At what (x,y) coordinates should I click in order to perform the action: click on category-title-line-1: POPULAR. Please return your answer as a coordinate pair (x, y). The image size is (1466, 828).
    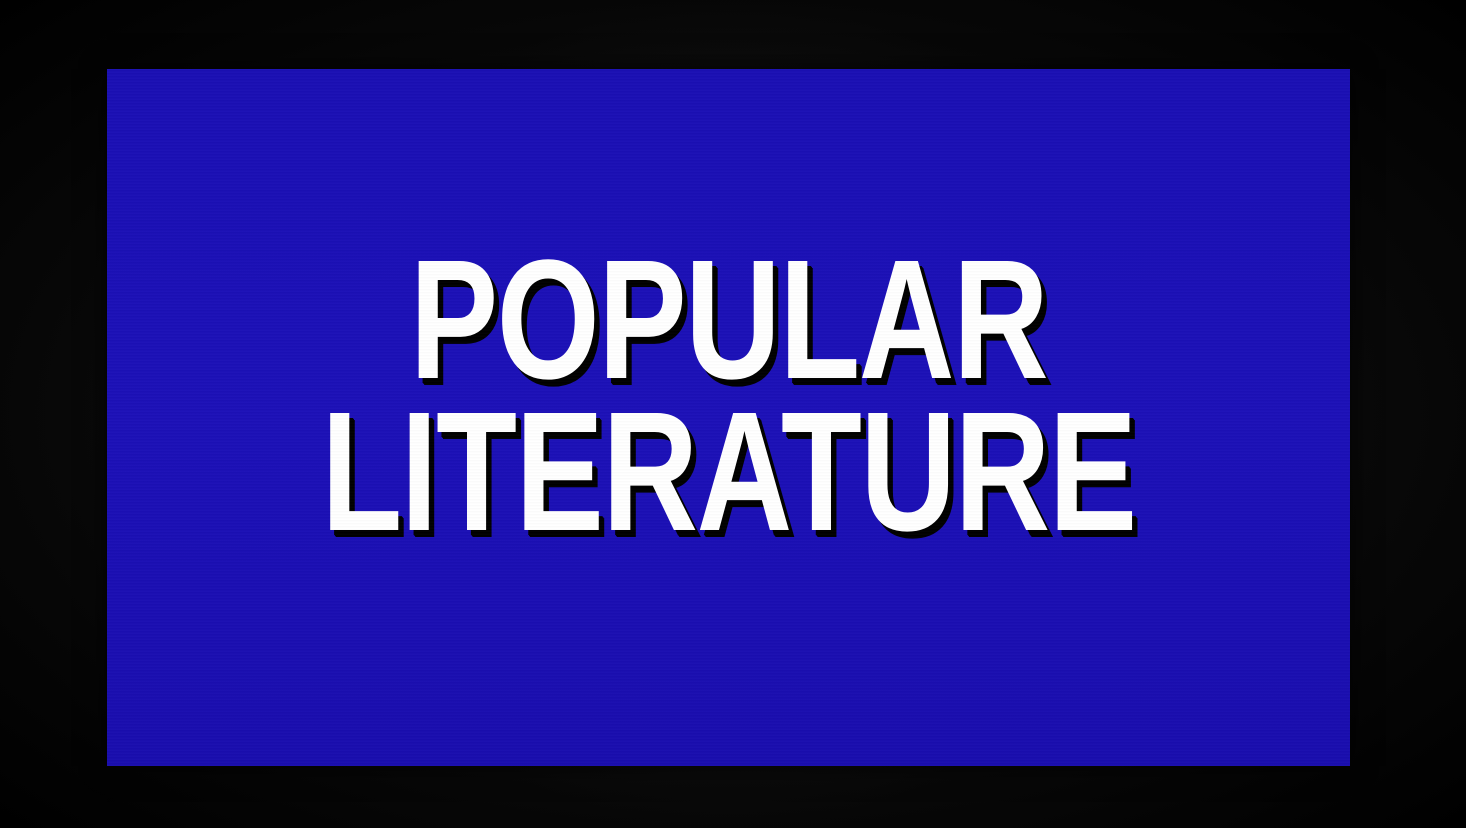
    Looking at the image, I should click on (729, 320).